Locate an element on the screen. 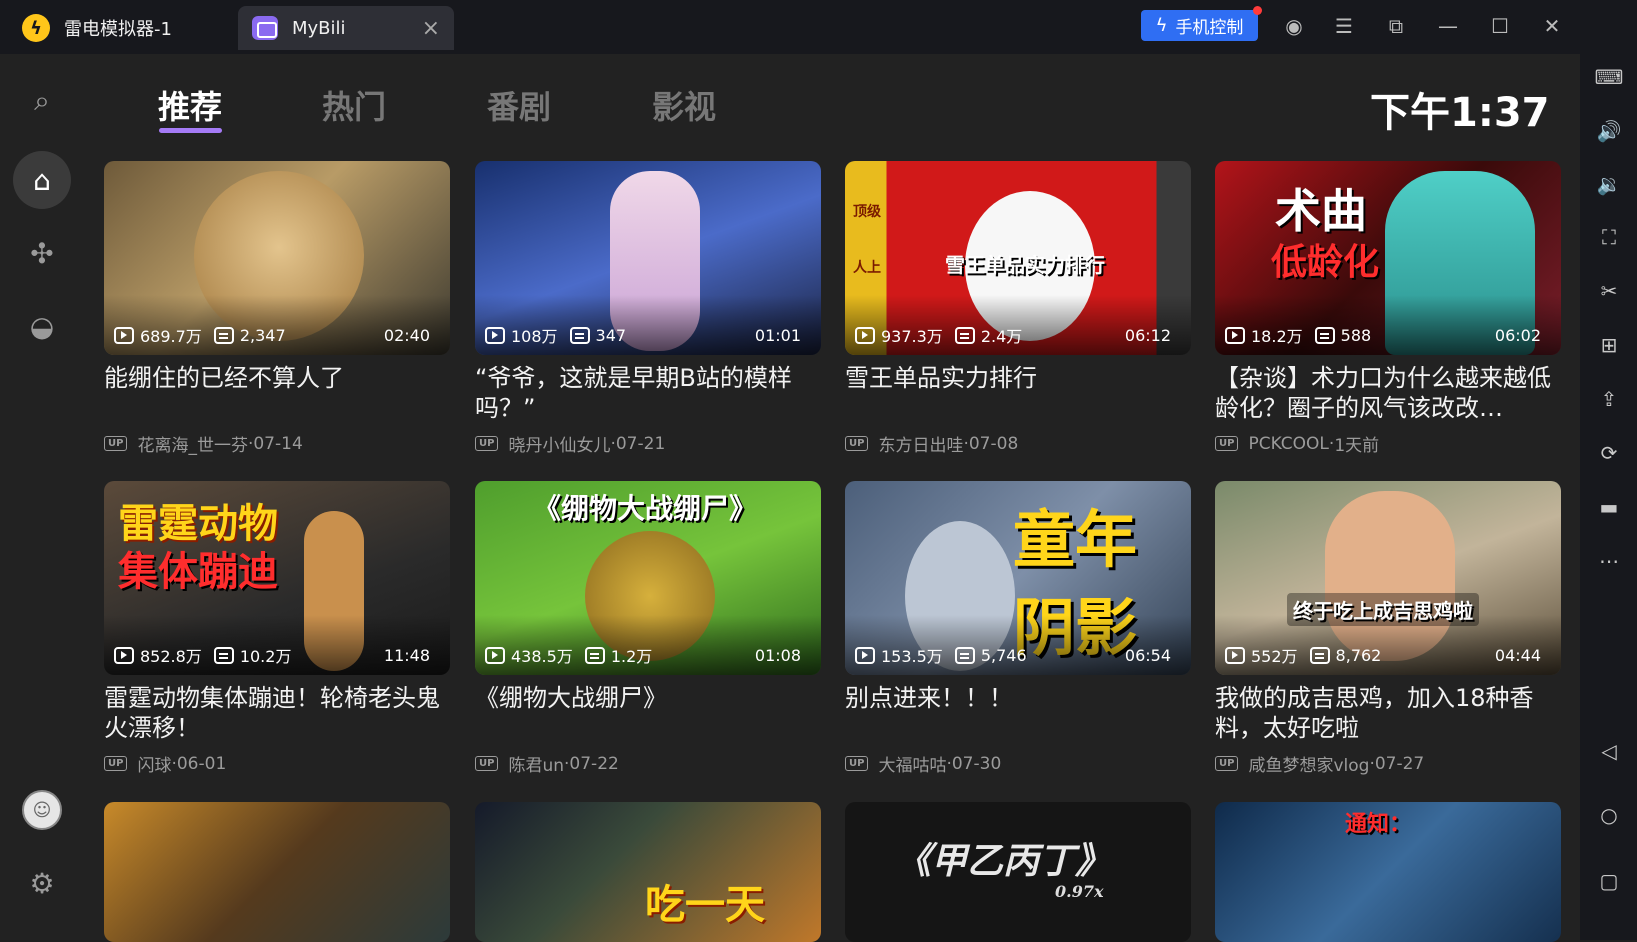  video-thumbnail: 《甲乙丙丁》 0.97x is located at coordinates (1018, 872).